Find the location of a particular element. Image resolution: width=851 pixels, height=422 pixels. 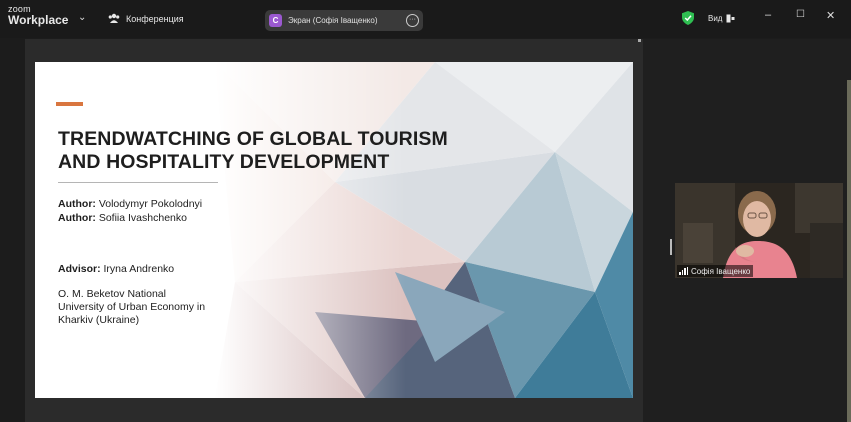

title-accent-bar is located at coordinates (69, 104).